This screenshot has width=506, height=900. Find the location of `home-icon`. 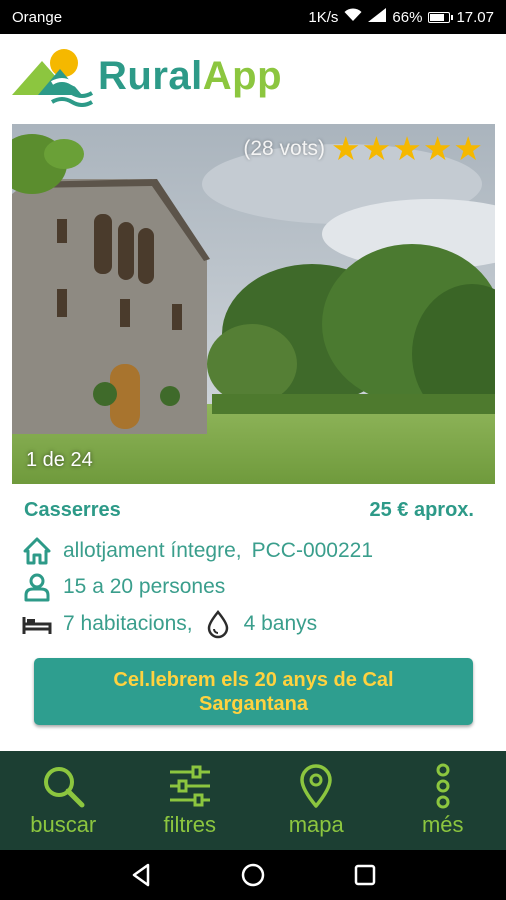

home-icon is located at coordinates (253, 875).